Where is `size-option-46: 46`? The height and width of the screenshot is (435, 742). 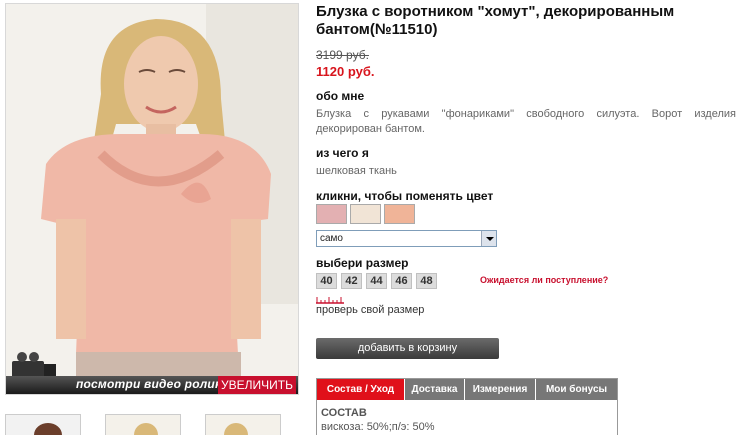
size-option-46: 46 is located at coordinates (401, 281).